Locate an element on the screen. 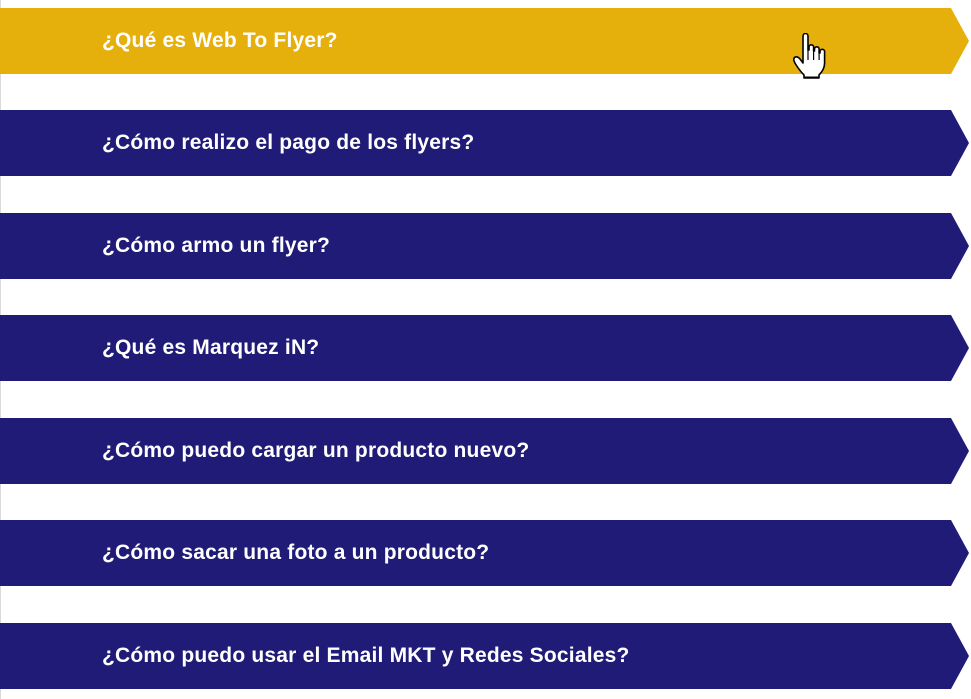 This screenshot has height=699, width=971. faq-item-como-armo-un-flyer: ¿Cómo armo un flyer? is located at coordinates (484, 246).